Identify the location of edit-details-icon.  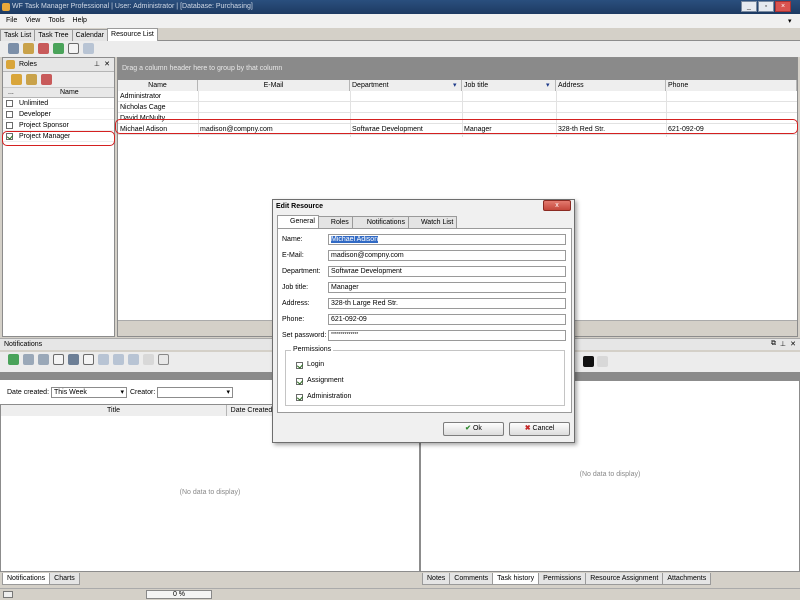
(602, 361).